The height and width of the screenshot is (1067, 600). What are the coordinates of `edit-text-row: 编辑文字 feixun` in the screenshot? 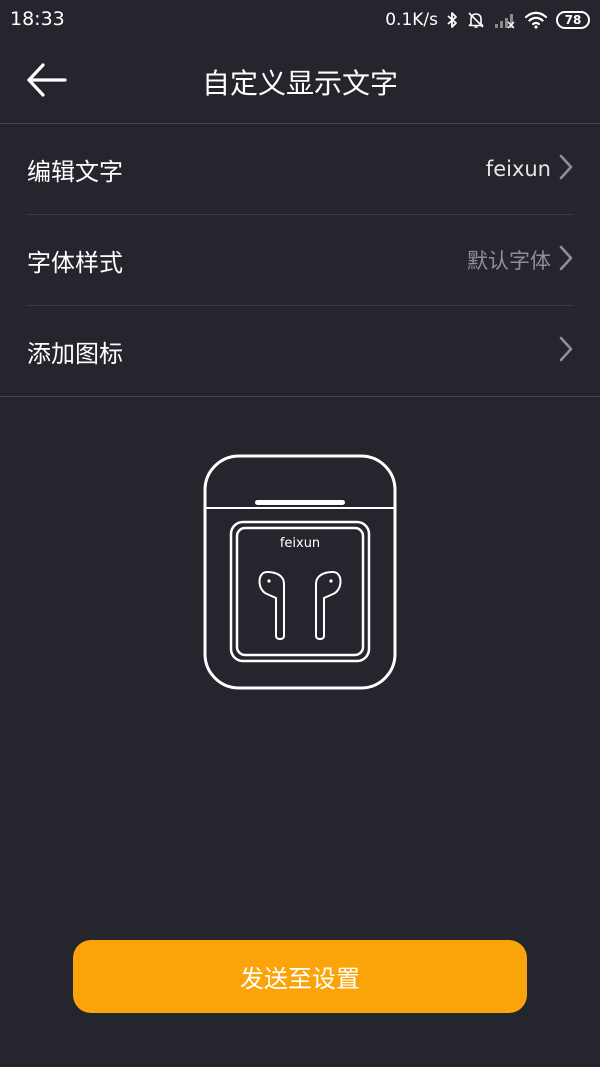 It's located at (300, 169).